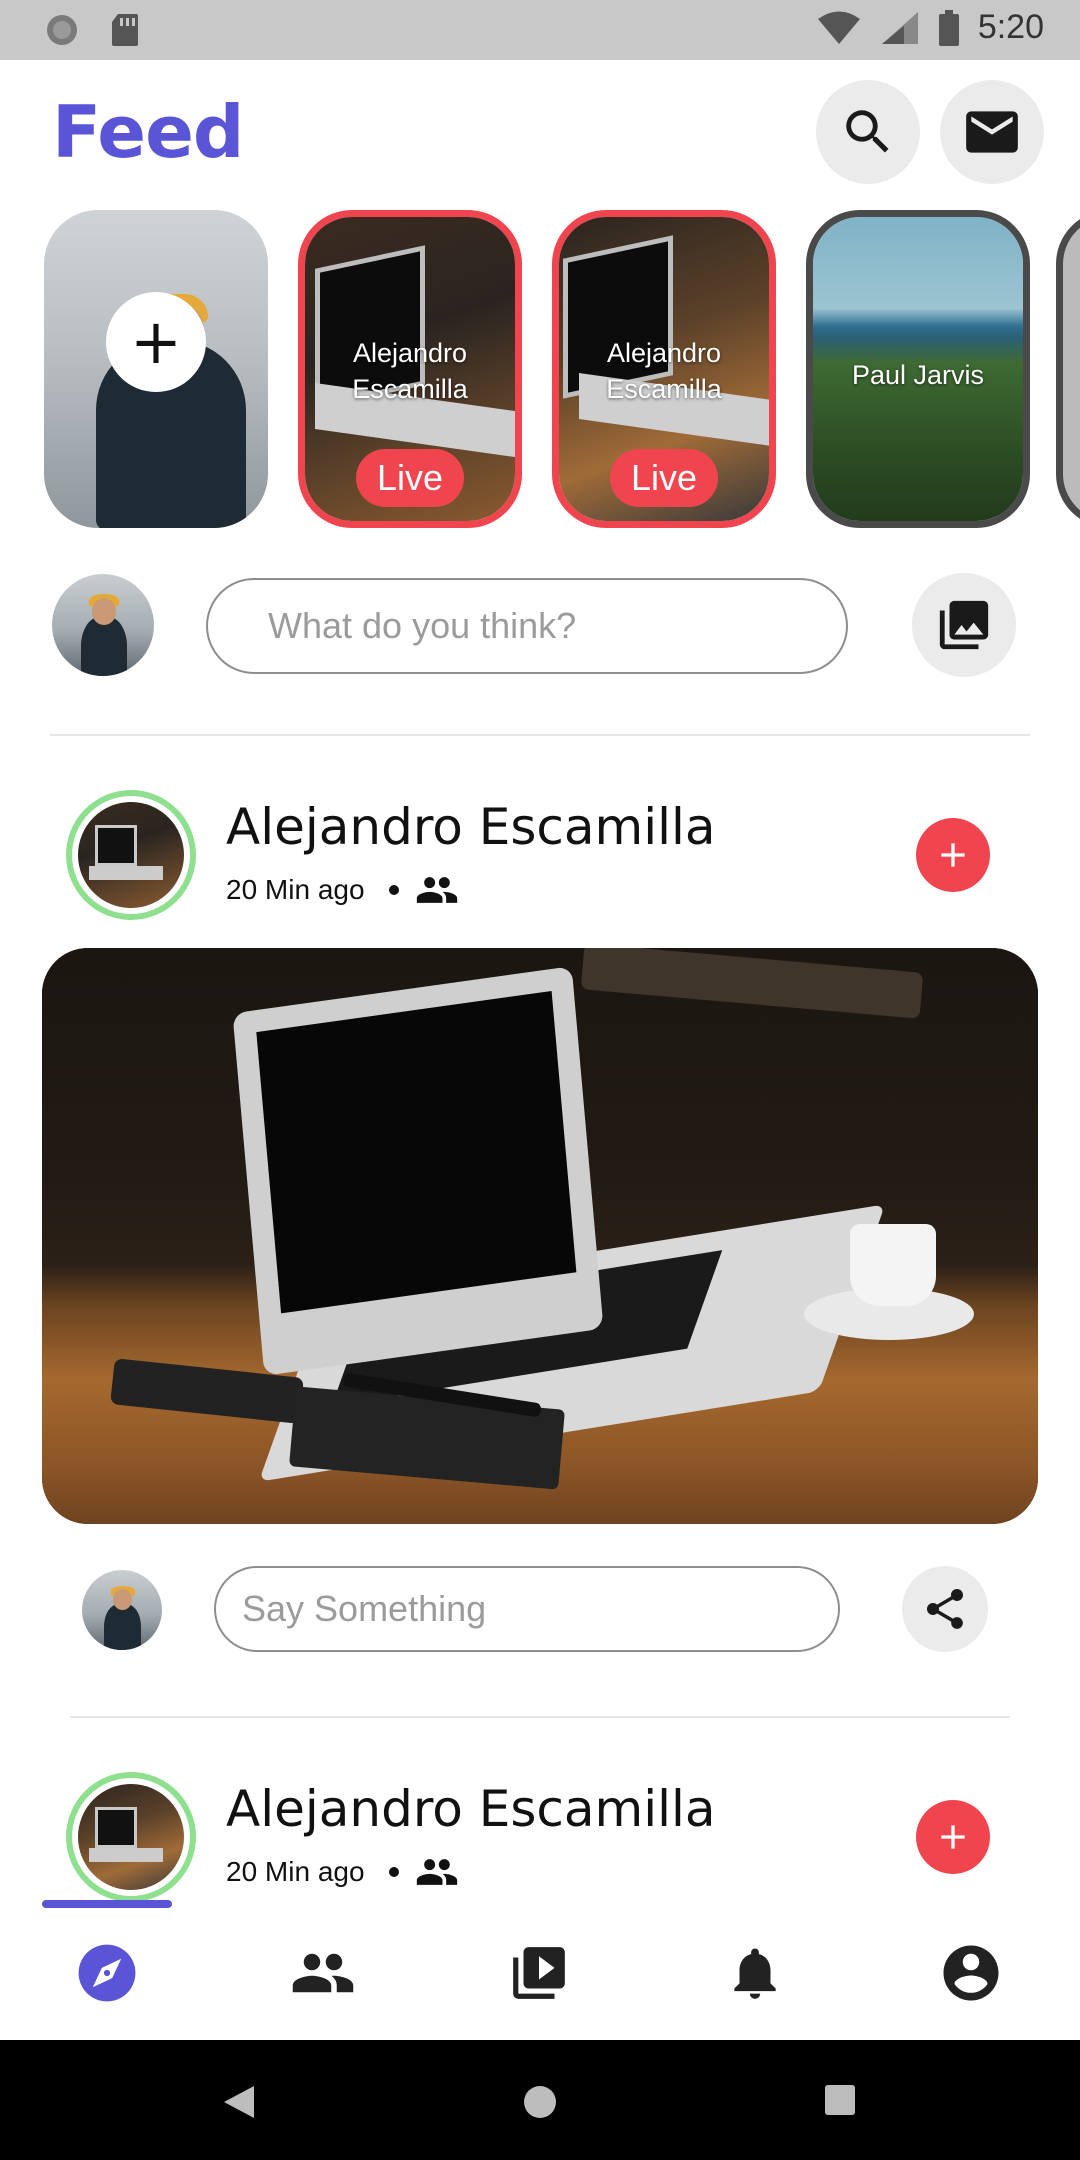  What do you see at coordinates (62, 30) in the screenshot?
I see `sync-icon` at bounding box center [62, 30].